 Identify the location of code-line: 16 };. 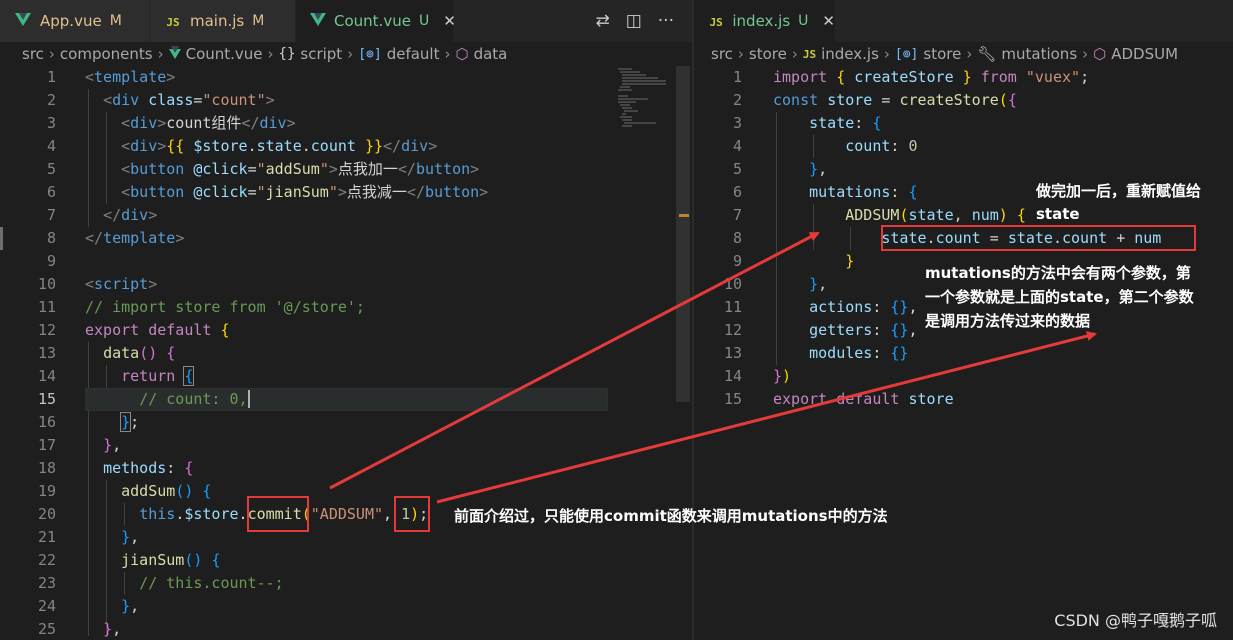
(88, 422).